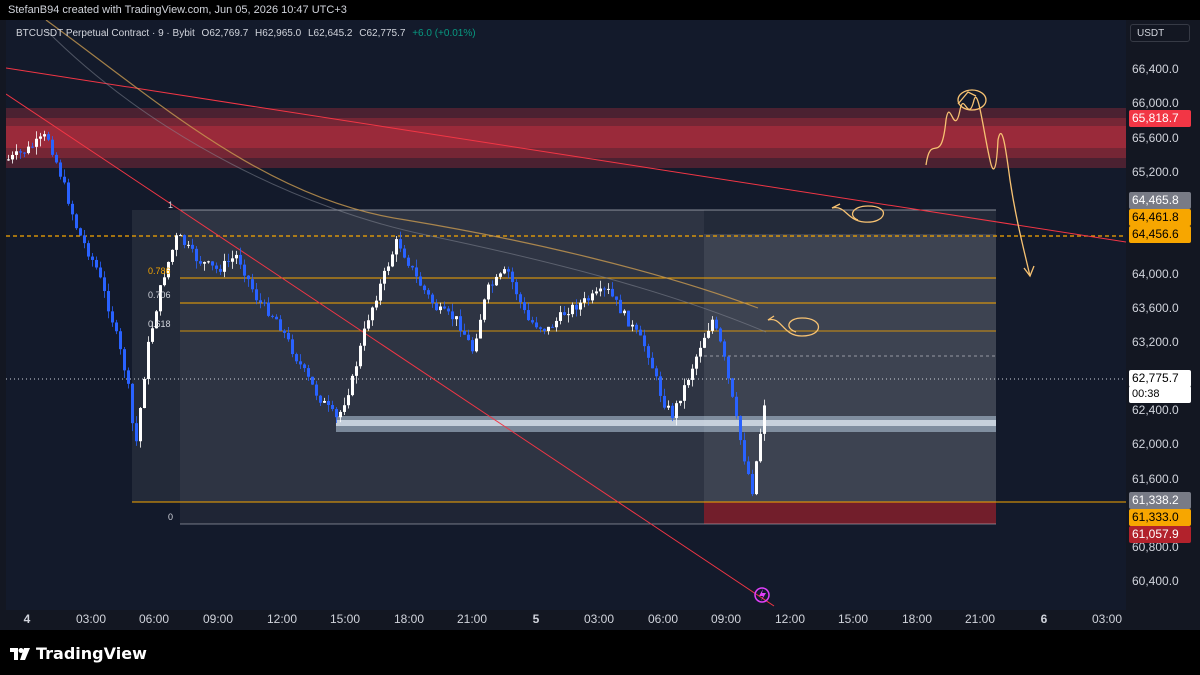  Describe the element at coordinates (1160, 118) in the screenshot. I see `price-tag-resistance: 65,818.7` at that location.